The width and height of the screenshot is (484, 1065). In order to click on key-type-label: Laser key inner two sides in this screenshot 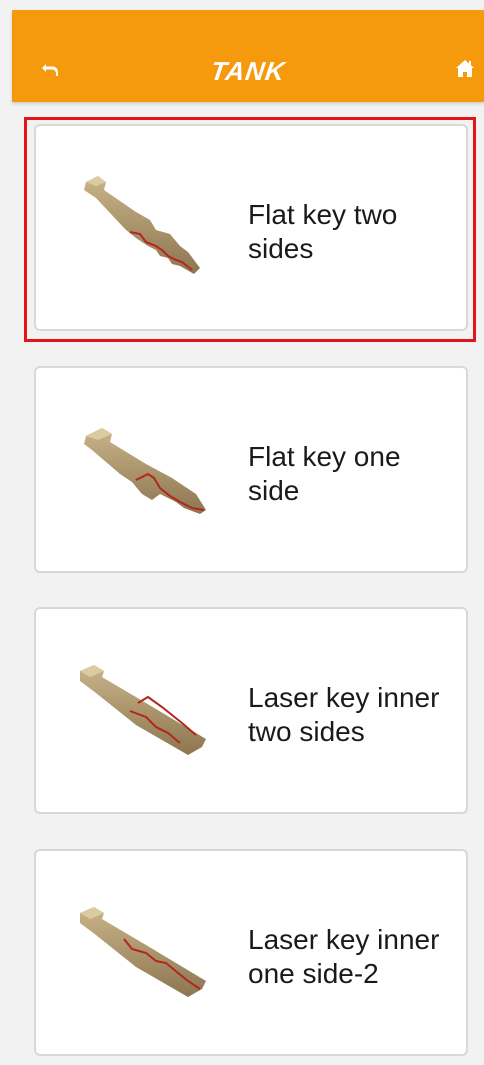, I will do `click(344, 714)`.